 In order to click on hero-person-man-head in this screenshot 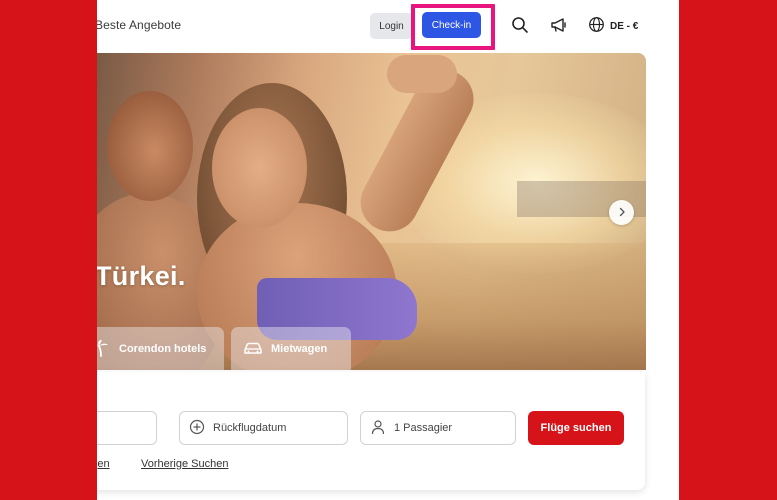, I will do `click(150, 146)`.